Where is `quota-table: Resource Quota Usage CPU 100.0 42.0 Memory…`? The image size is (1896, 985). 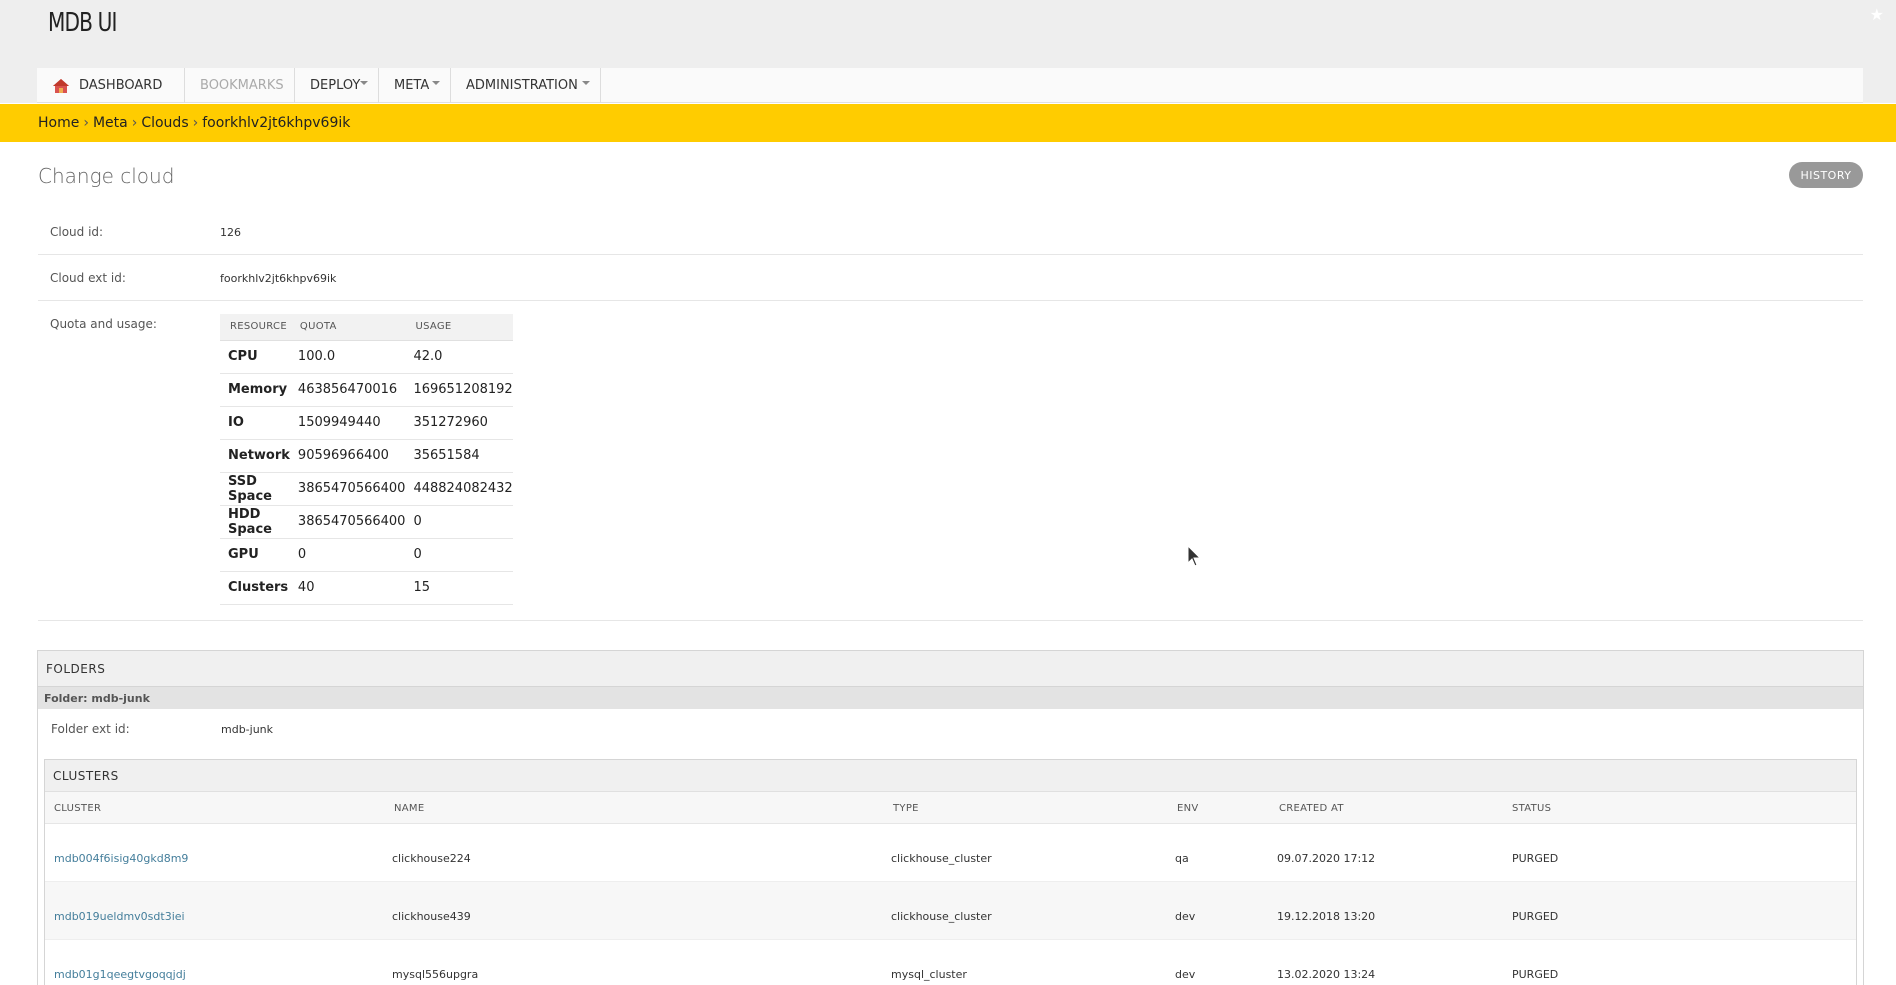
quota-table: Resource Quota Usage CPU 100.0 42.0 Memory… is located at coordinates (366, 459).